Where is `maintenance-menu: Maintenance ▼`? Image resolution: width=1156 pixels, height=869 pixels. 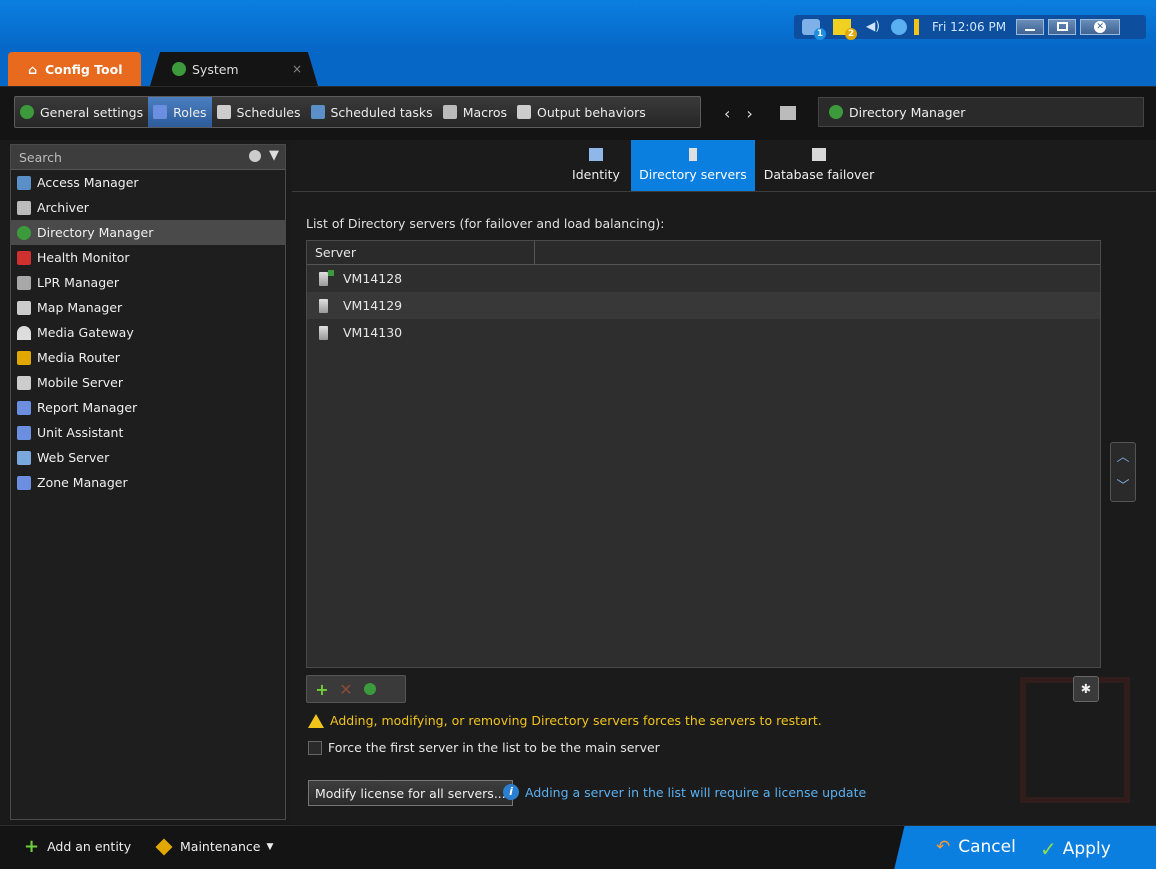
maintenance-menu: Maintenance ▼ is located at coordinates (214, 846).